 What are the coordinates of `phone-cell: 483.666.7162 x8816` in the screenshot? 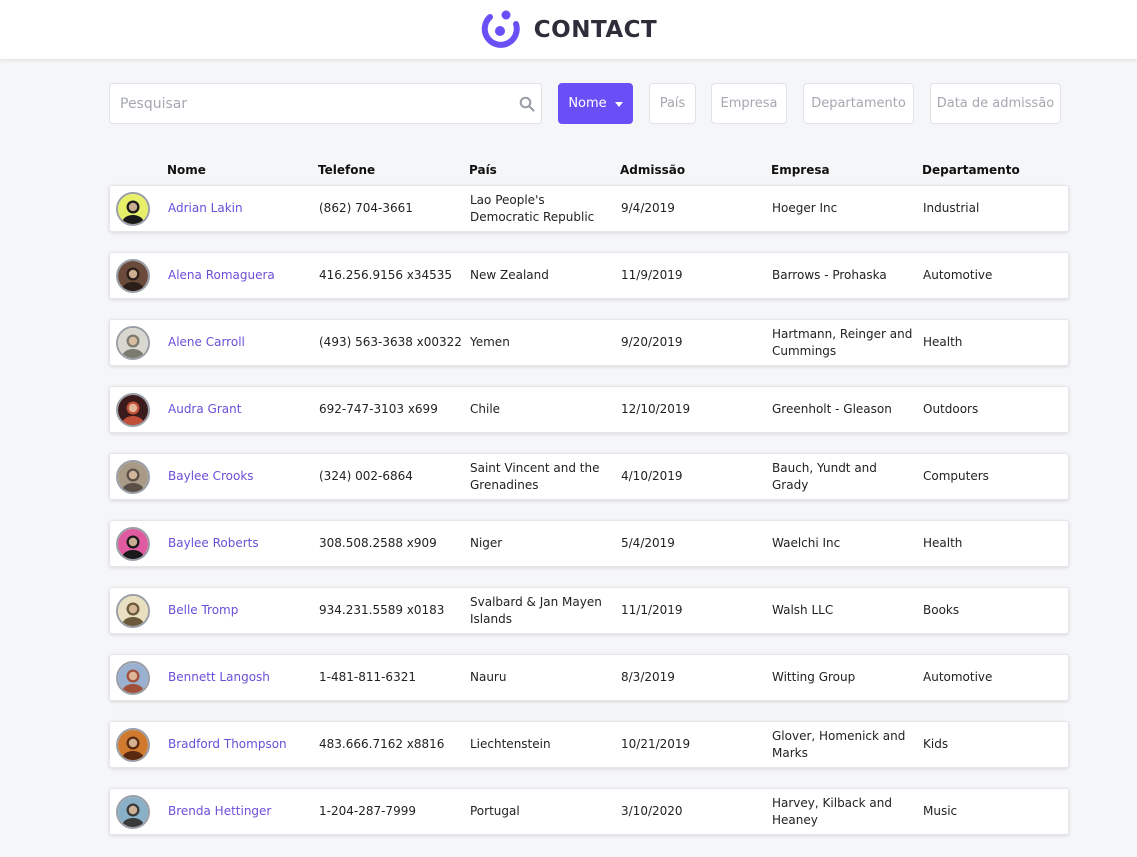 It's located at (392, 744).